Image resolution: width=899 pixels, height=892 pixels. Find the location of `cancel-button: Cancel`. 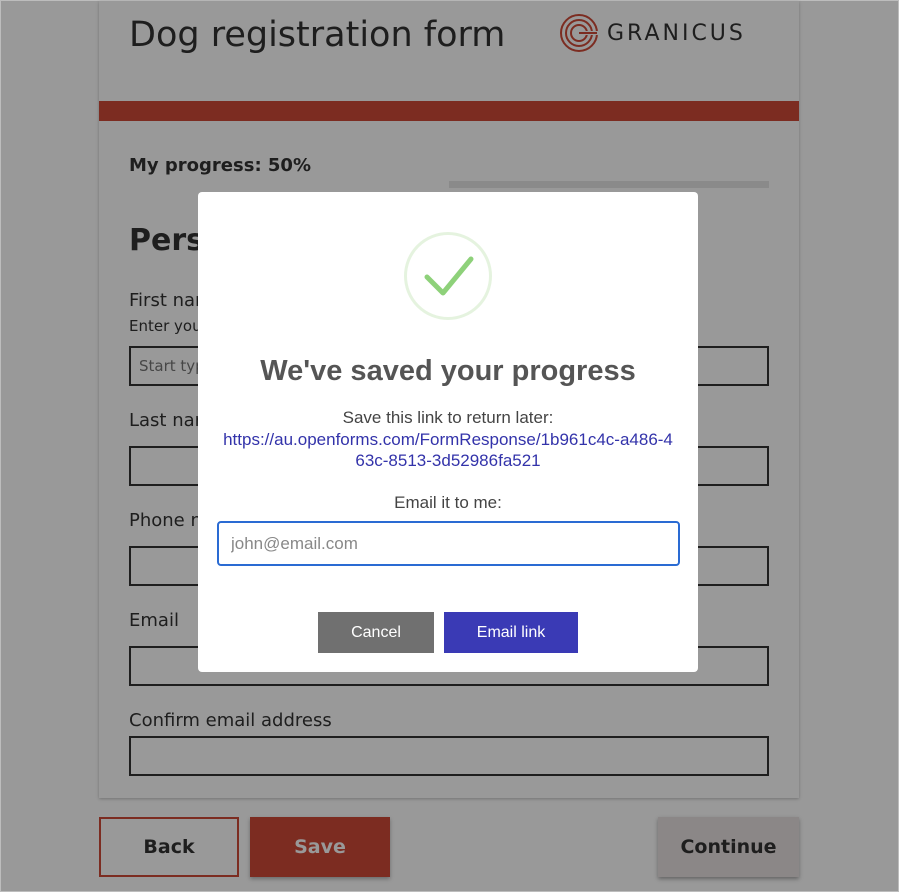

cancel-button: Cancel is located at coordinates (376, 632).